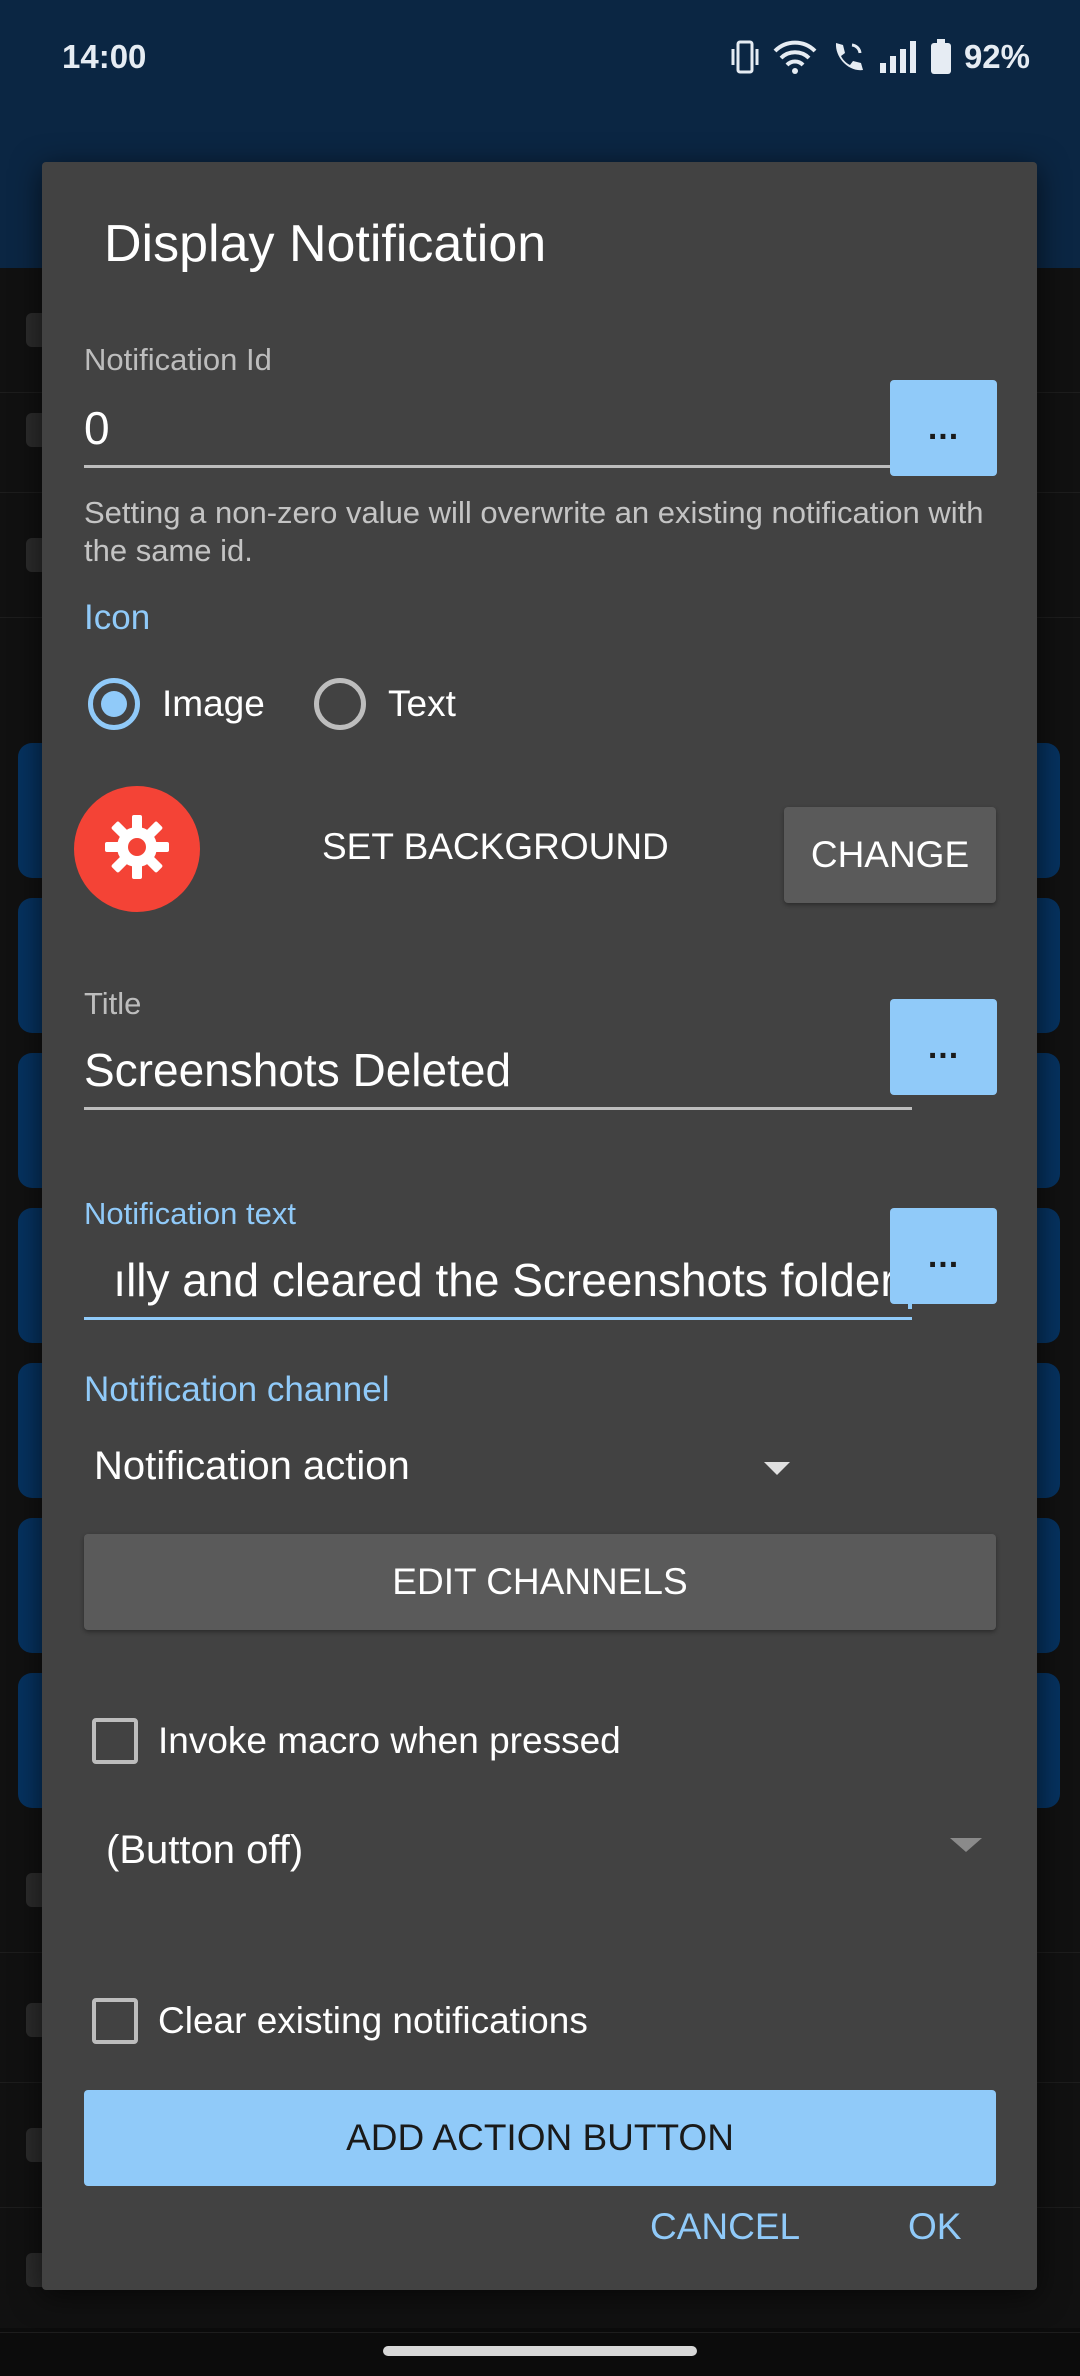 This screenshot has width=1080, height=2376. I want to click on notification-channel-spinner: Notification action, so click(252, 1466).